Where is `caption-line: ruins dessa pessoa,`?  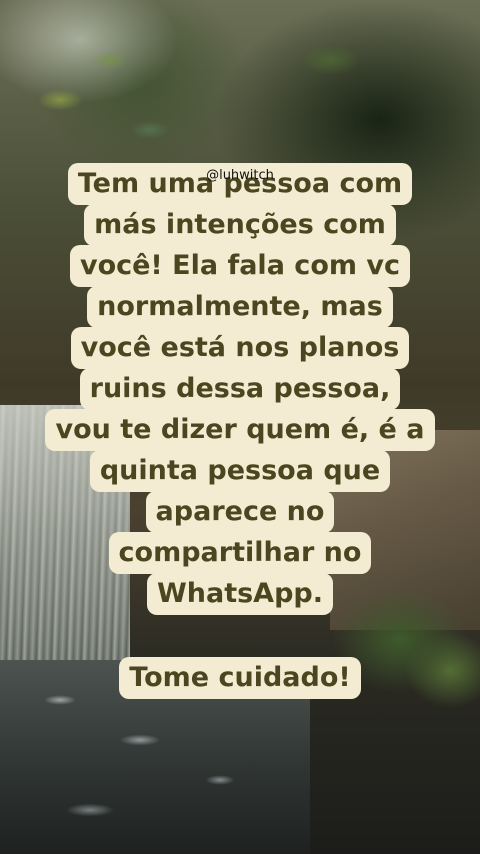 caption-line: ruins dessa pessoa, is located at coordinates (240, 389).